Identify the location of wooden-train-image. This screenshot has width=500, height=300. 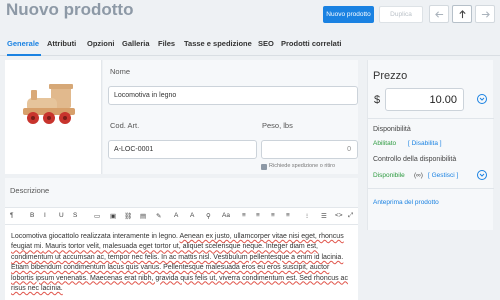
(49, 104).